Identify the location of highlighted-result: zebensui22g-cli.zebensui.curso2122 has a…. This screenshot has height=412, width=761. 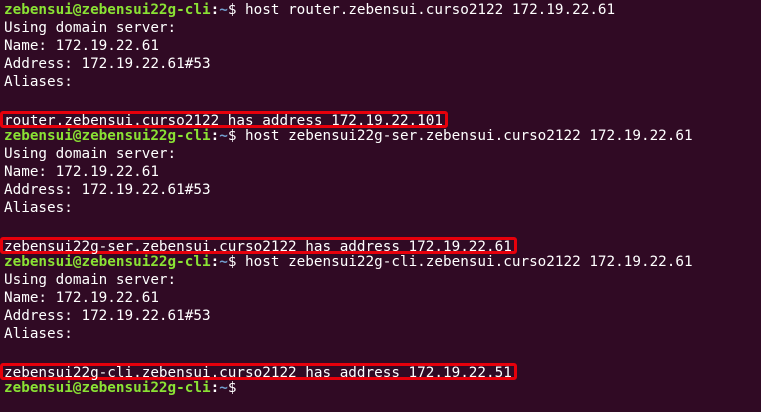
(258, 372).